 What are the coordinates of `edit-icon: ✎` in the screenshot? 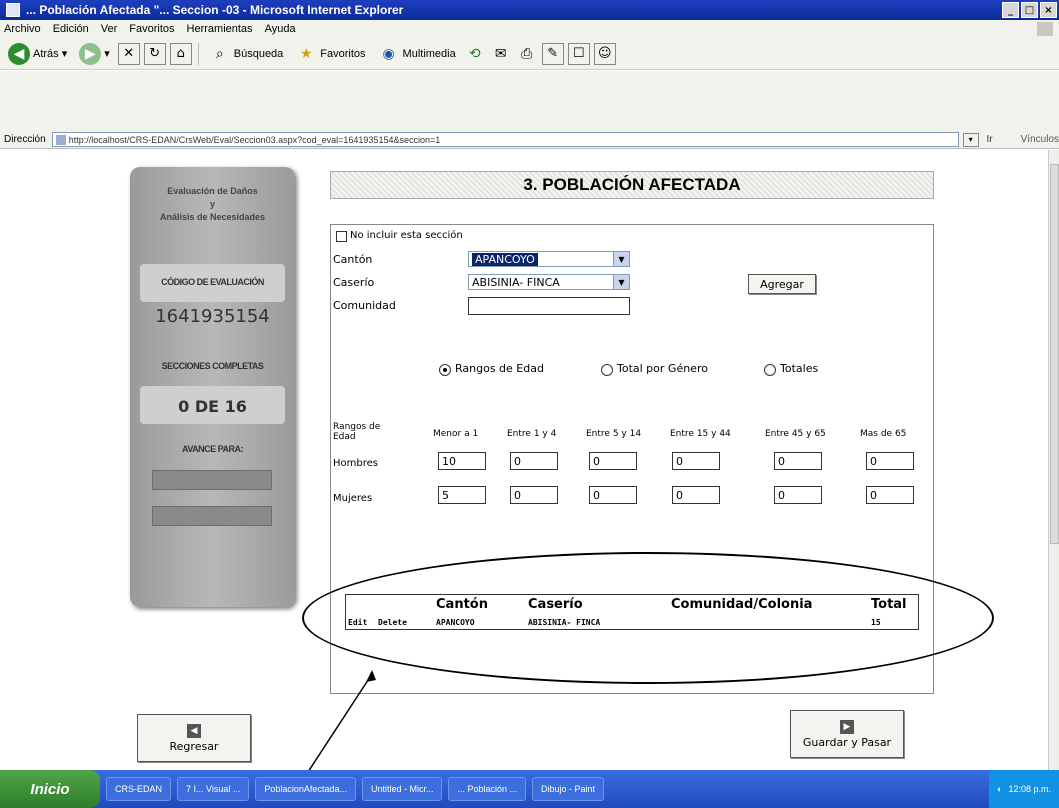 It's located at (552, 53).